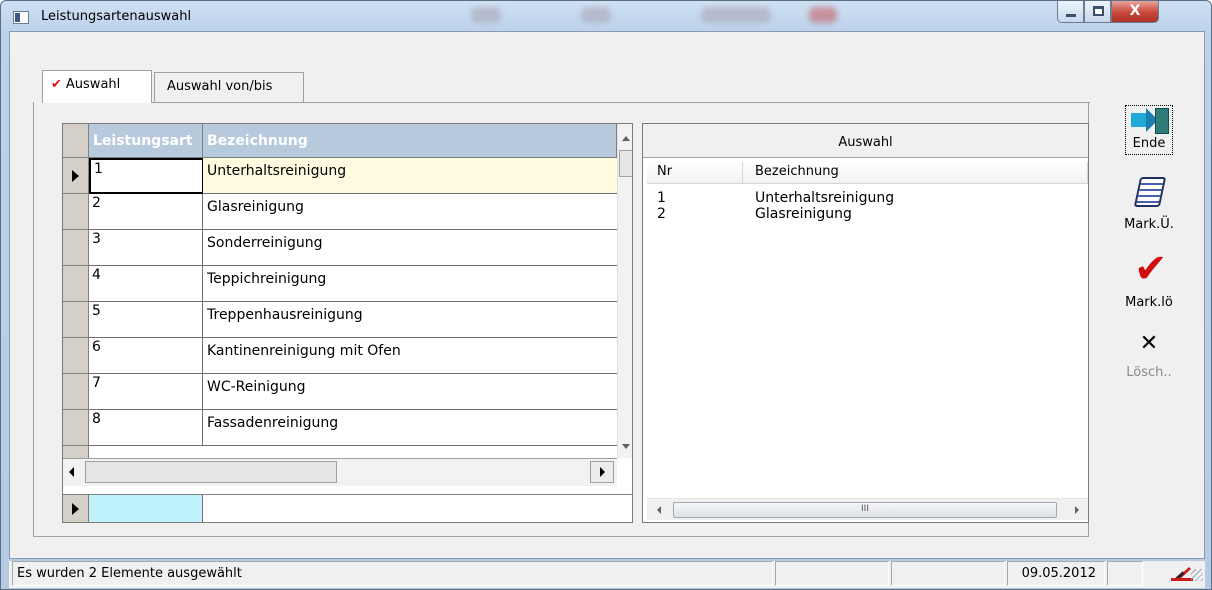  What do you see at coordinates (410, 320) in the screenshot?
I see `cell-bezeichnung: Treppenhausreinigung` at bounding box center [410, 320].